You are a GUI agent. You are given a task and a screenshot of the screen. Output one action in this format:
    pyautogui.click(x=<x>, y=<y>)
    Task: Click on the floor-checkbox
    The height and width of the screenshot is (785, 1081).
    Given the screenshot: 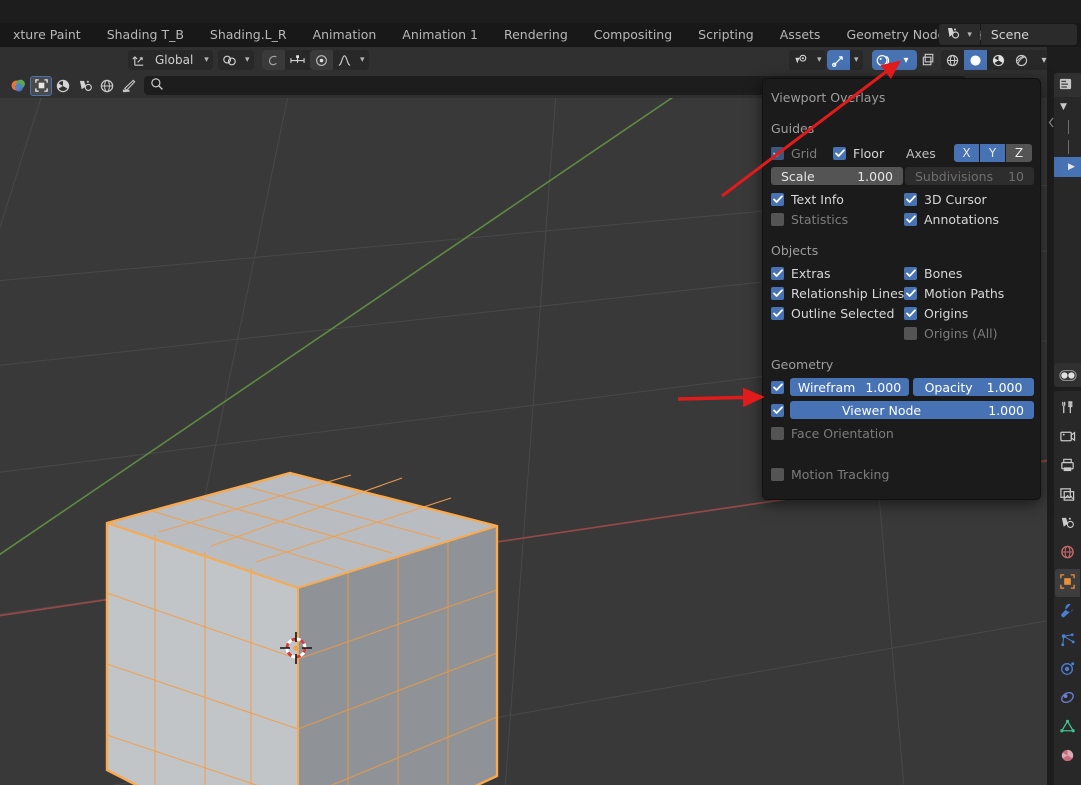 What is the action you would take?
    pyautogui.click(x=839, y=153)
    